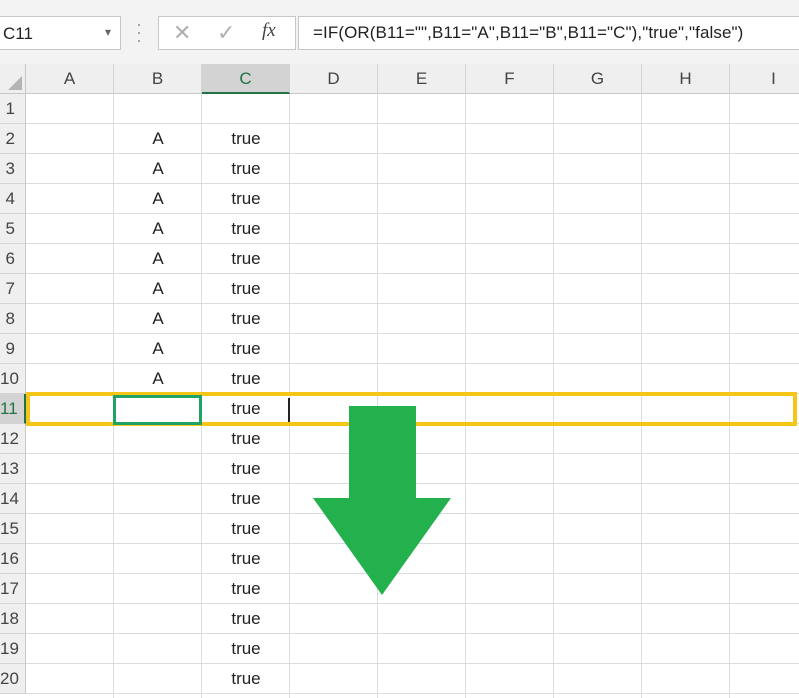 The width and height of the screenshot is (799, 698). What do you see at coordinates (246, 199) in the screenshot?
I see `cell-c4: true` at bounding box center [246, 199].